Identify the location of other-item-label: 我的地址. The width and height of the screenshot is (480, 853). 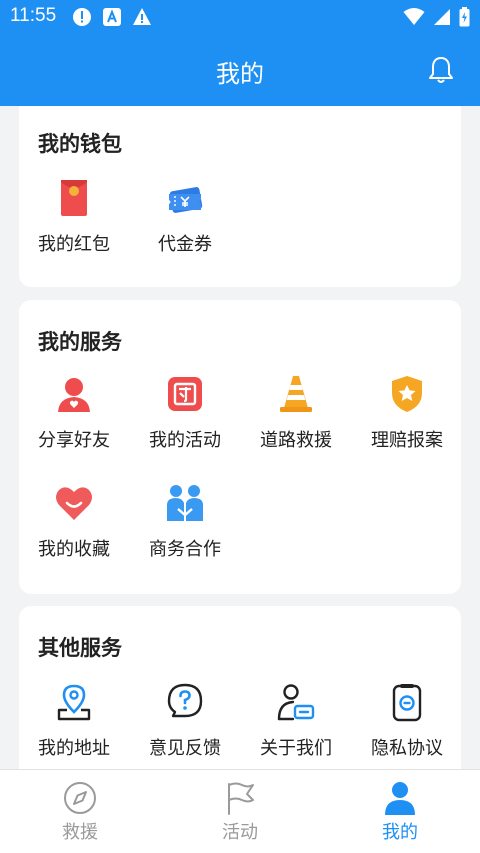
(74, 748).